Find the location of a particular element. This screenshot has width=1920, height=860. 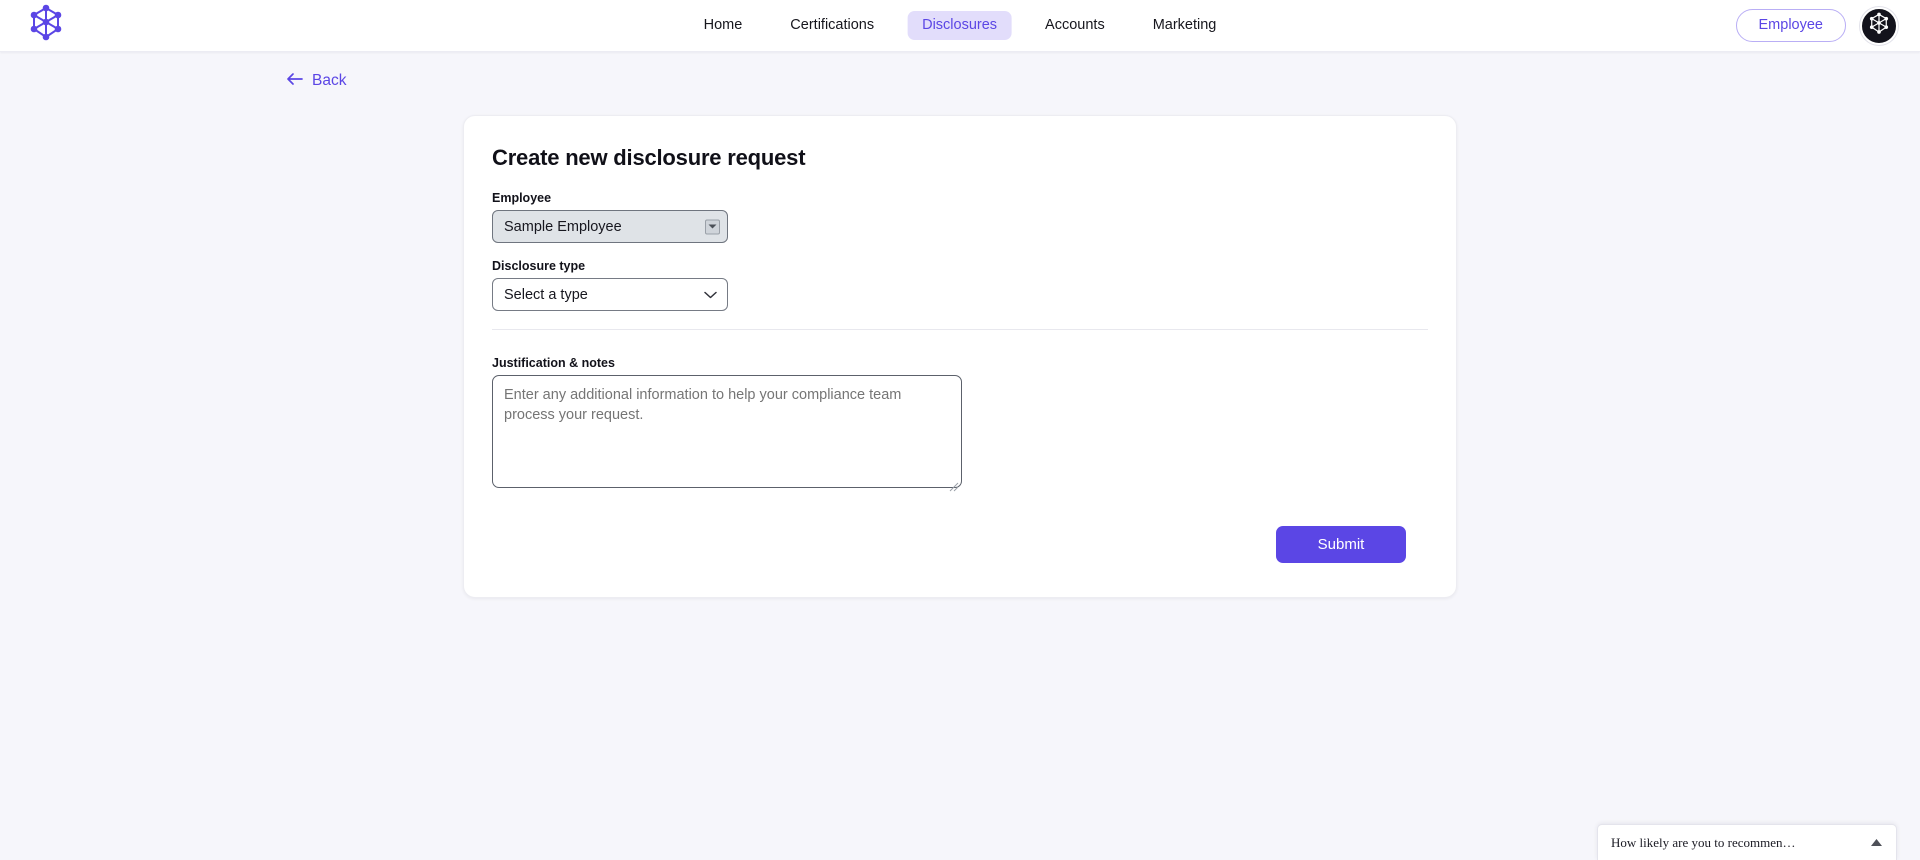

submit-button: Submit is located at coordinates (1341, 544).